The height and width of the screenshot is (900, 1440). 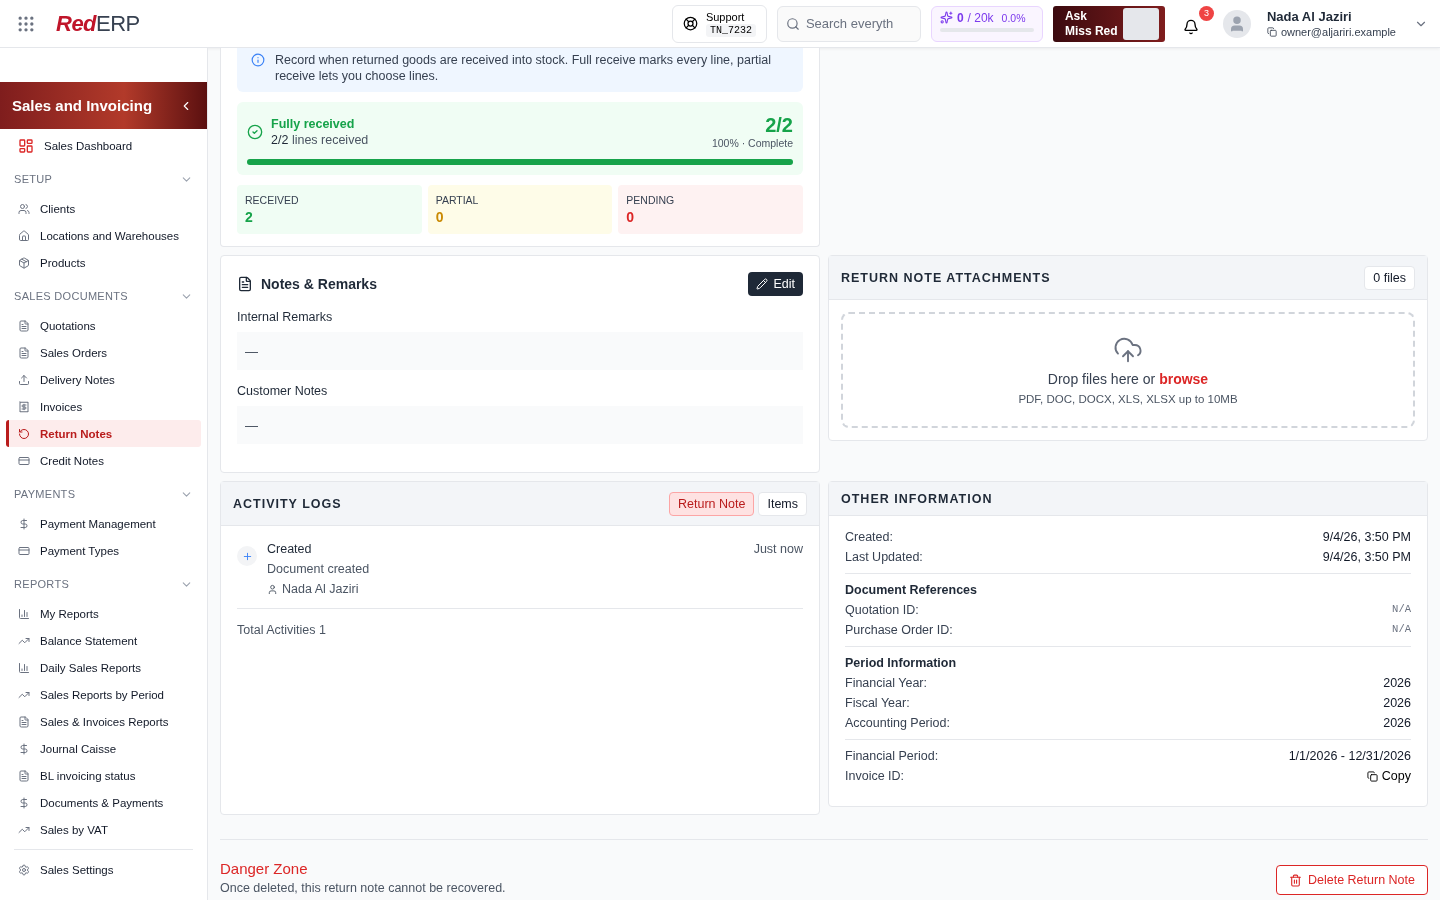 What do you see at coordinates (103, 208) in the screenshot?
I see `sidebar-item: Clients` at bounding box center [103, 208].